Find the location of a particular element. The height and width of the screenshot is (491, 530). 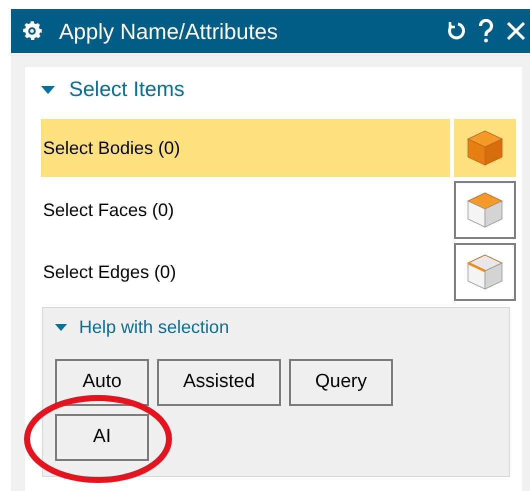

cube-edge-icon is located at coordinates (485, 272).